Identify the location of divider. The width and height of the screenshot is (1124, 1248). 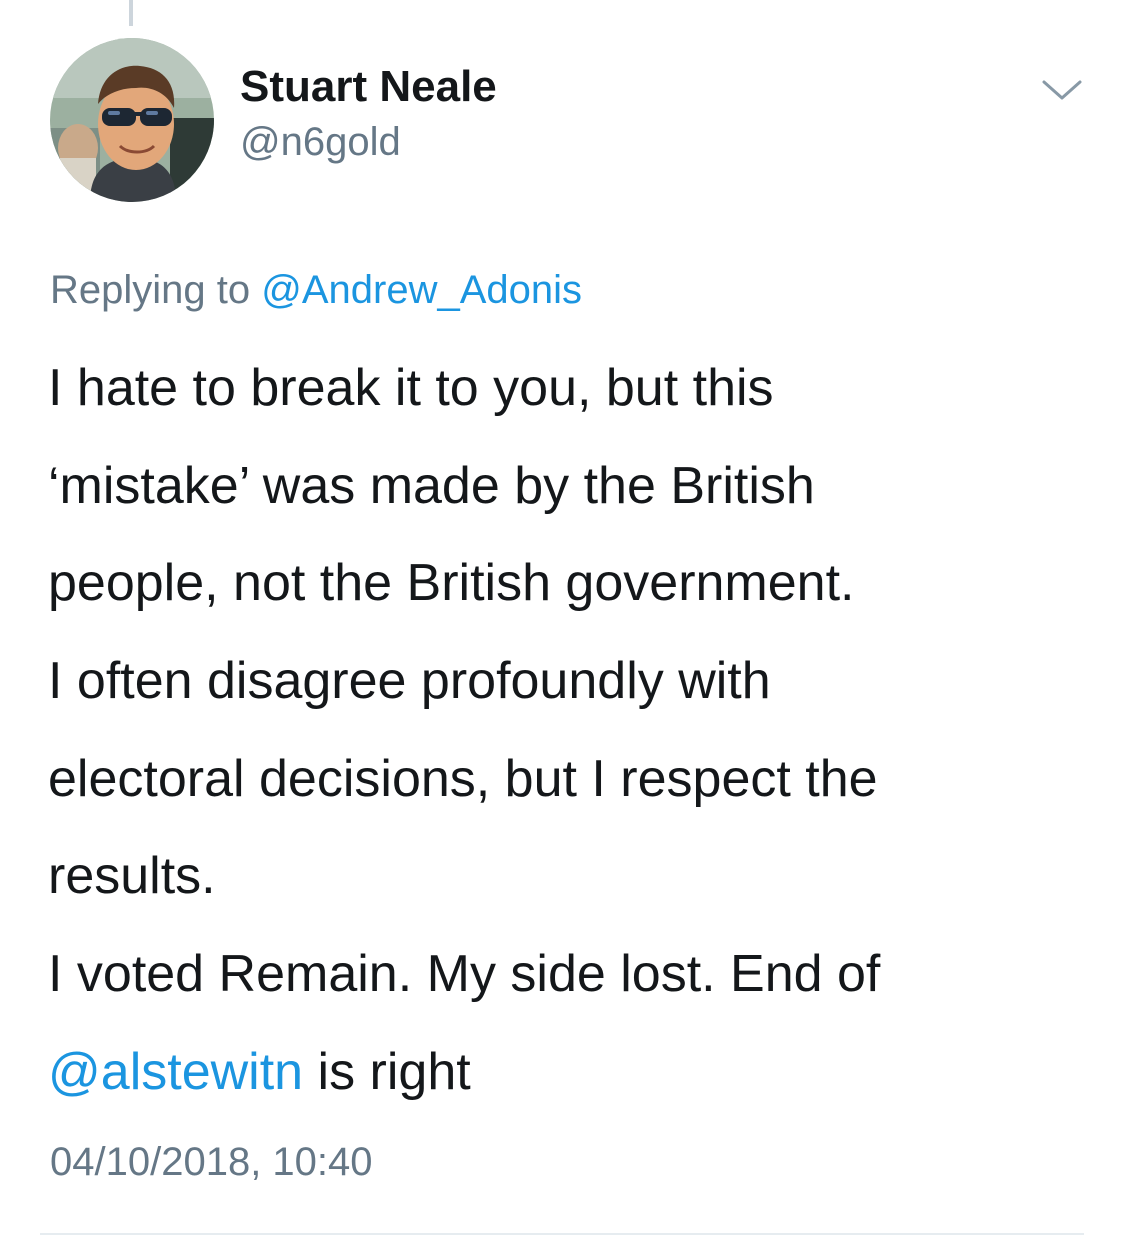
(562, 1234).